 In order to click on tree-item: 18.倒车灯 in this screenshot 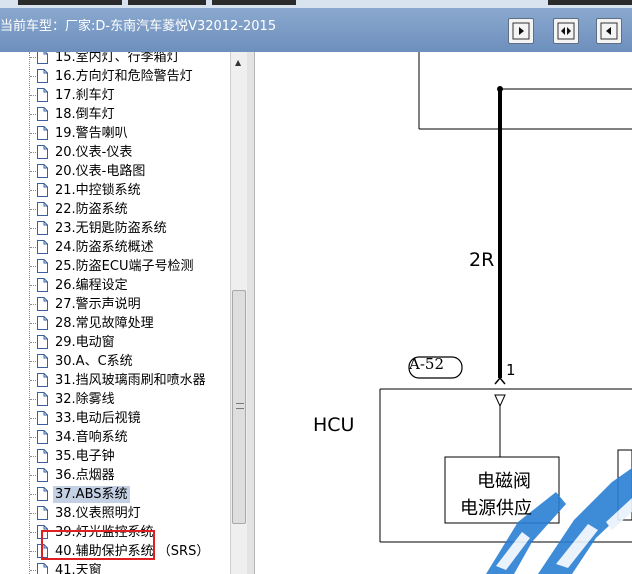, I will do `click(115, 114)`.